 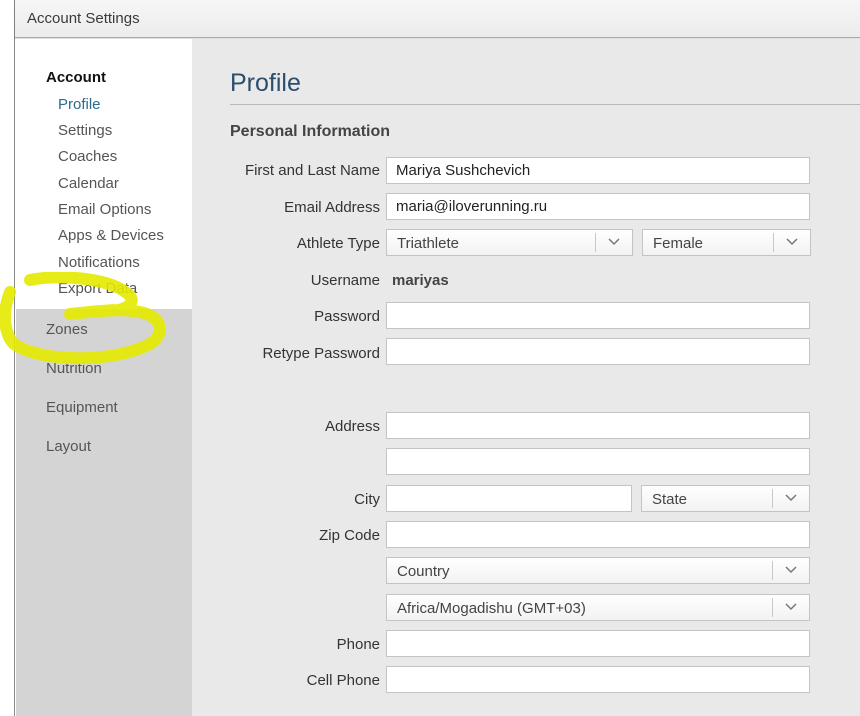 What do you see at coordinates (345, 280) in the screenshot?
I see `username-label: Username` at bounding box center [345, 280].